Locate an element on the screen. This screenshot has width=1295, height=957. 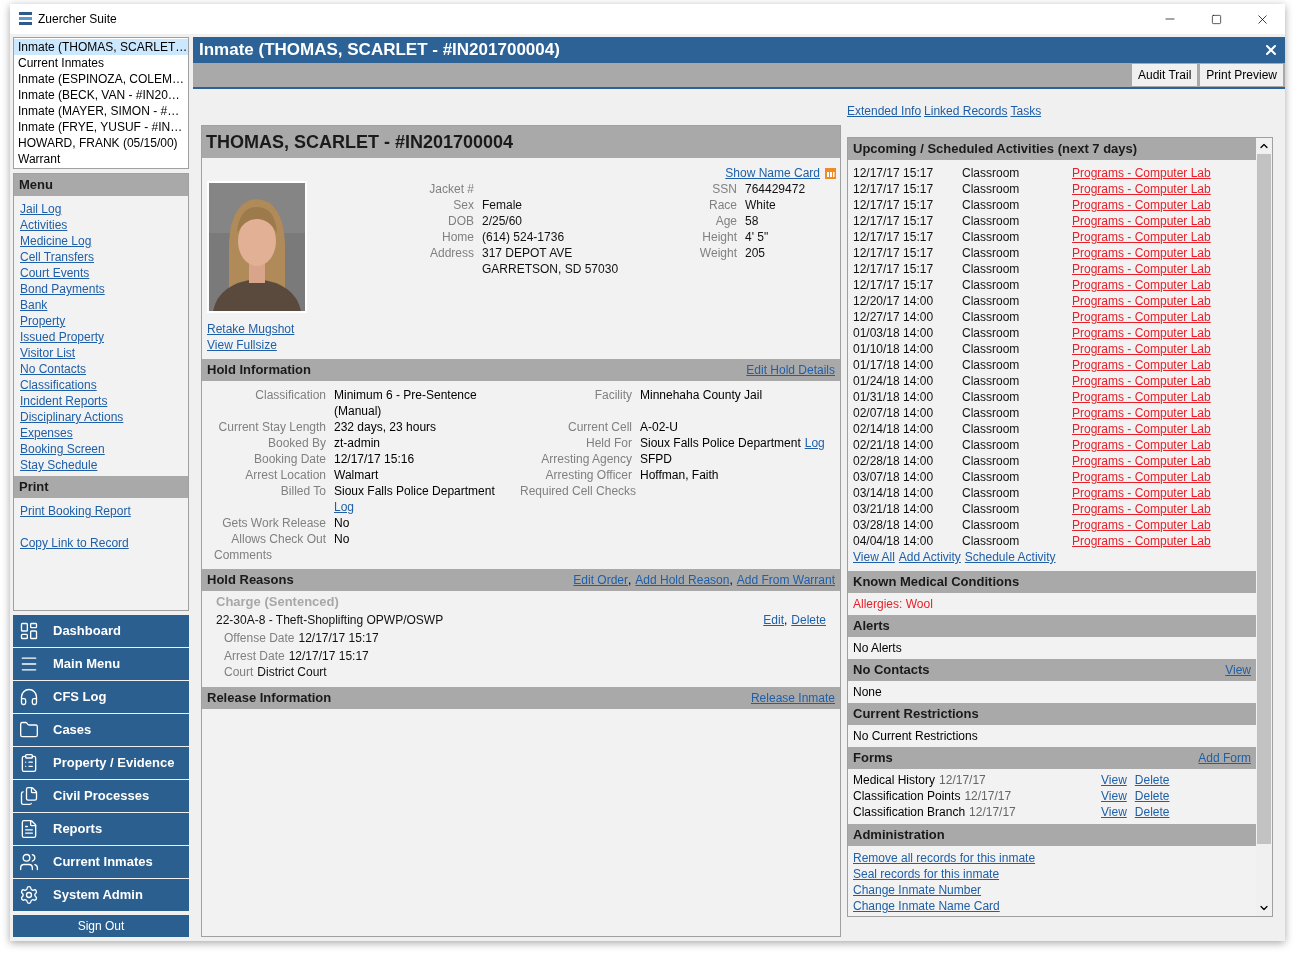
nav-button: Cases is located at coordinates (101, 730).